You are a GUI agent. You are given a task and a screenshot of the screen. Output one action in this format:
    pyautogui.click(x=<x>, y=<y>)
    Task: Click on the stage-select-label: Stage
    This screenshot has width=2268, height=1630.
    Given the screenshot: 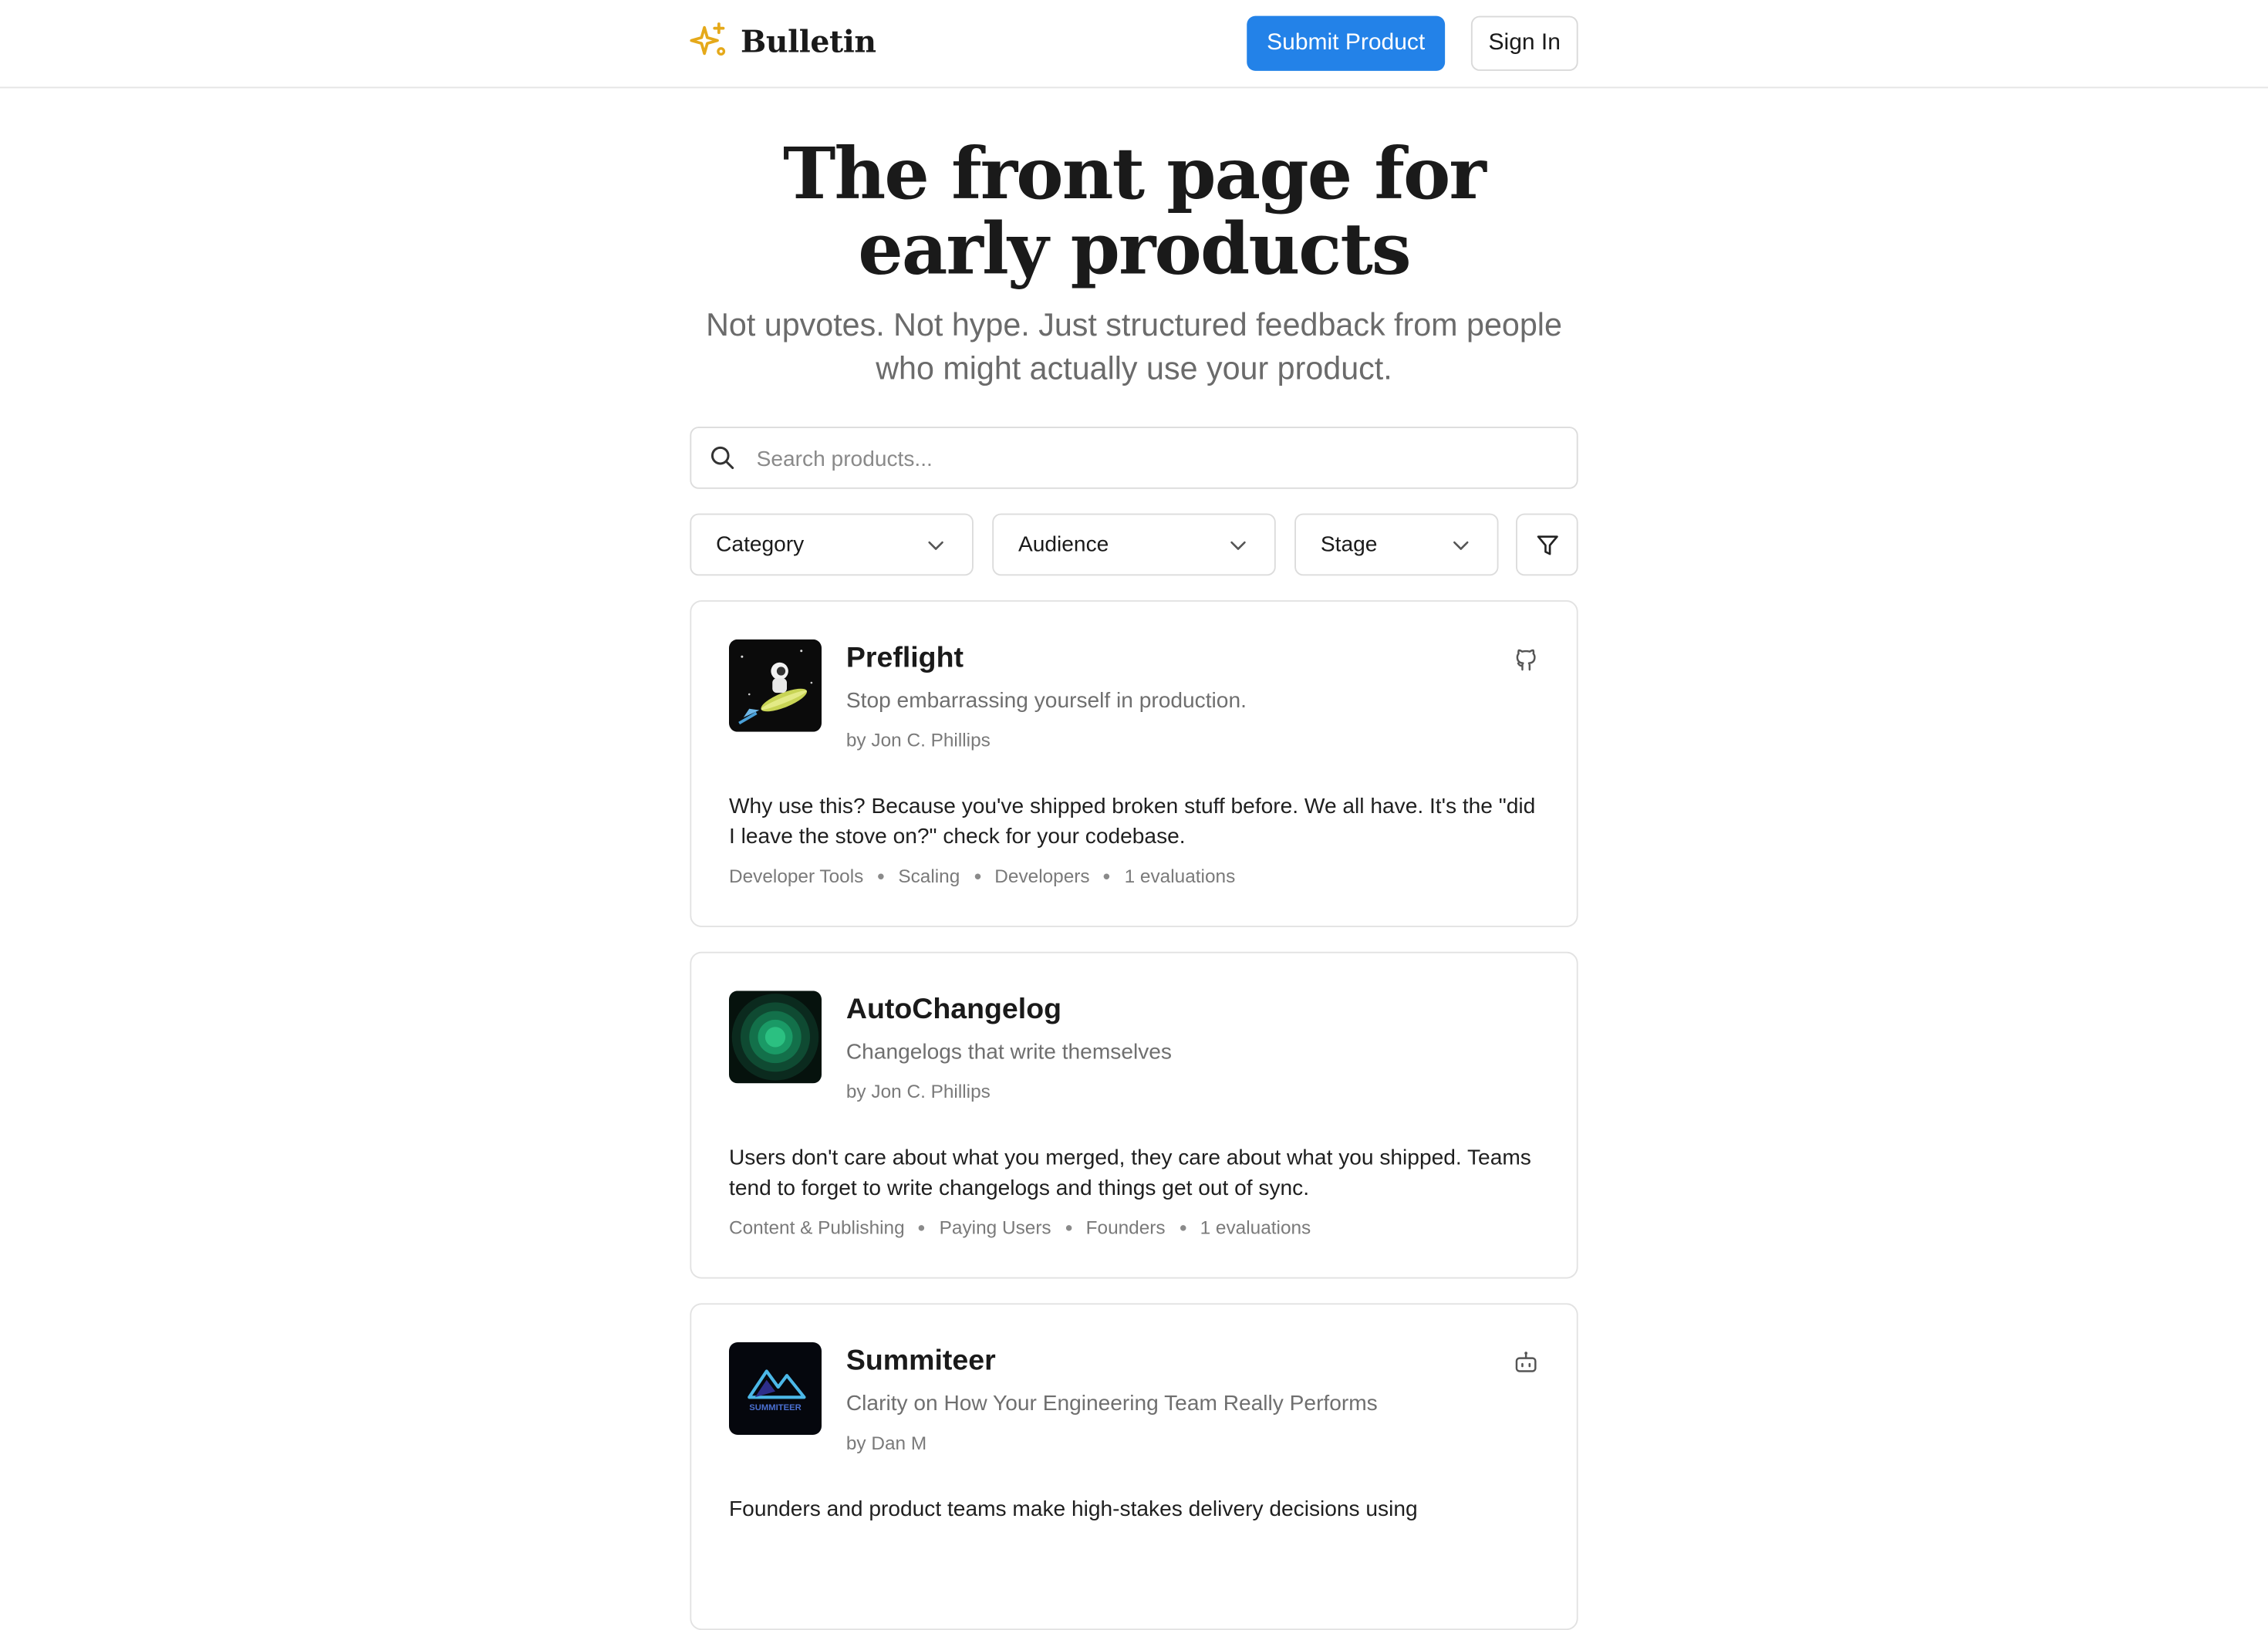 What is the action you would take?
    pyautogui.click(x=1349, y=544)
    